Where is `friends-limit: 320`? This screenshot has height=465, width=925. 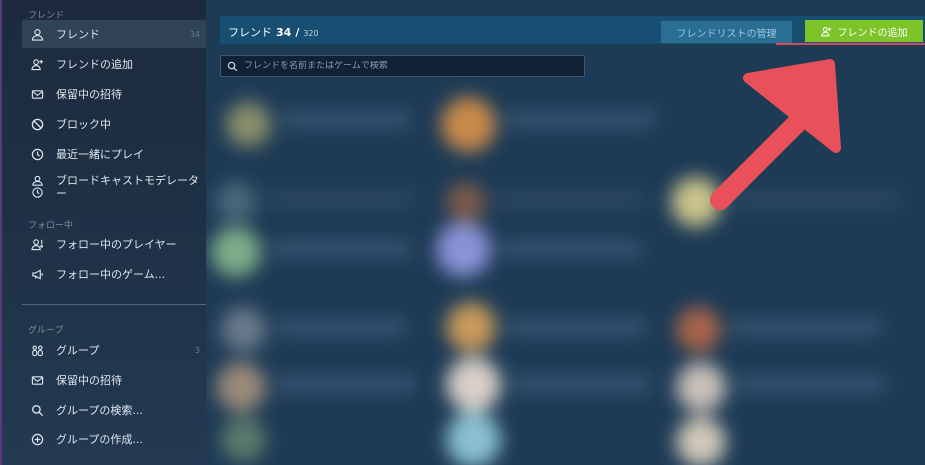 friends-limit: 320 is located at coordinates (311, 33).